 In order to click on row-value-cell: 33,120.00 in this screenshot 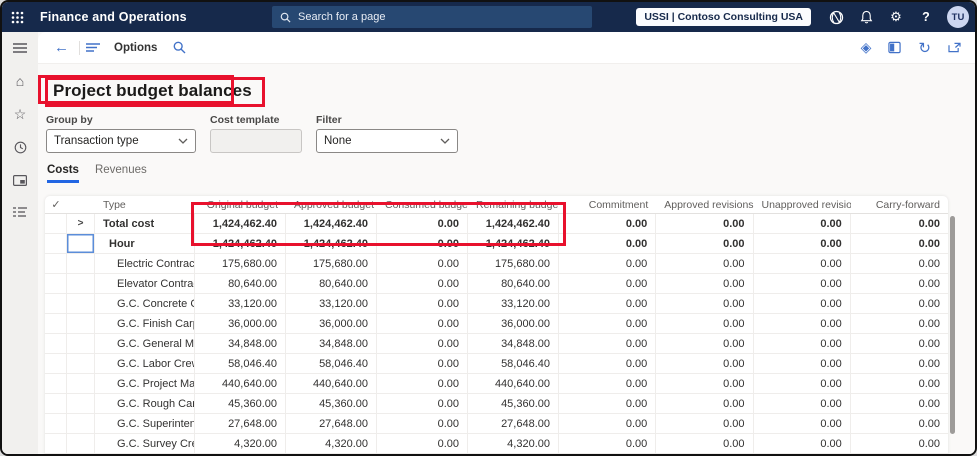, I will do `click(331, 303)`.